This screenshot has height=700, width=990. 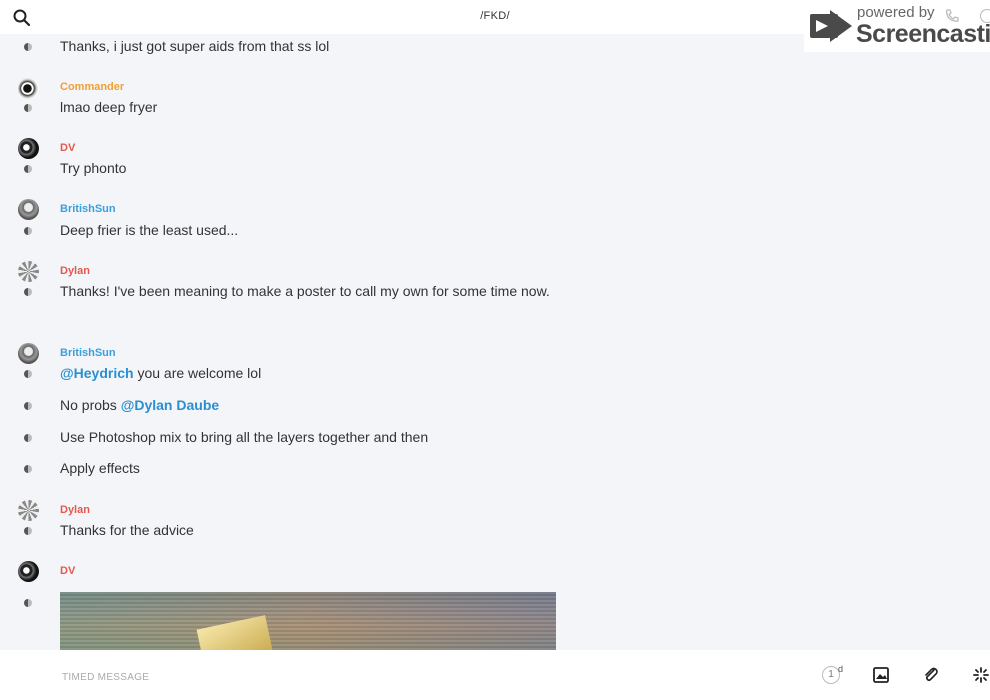 What do you see at coordinates (931, 675) in the screenshot?
I see `paperclip-icon` at bounding box center [931, 675].